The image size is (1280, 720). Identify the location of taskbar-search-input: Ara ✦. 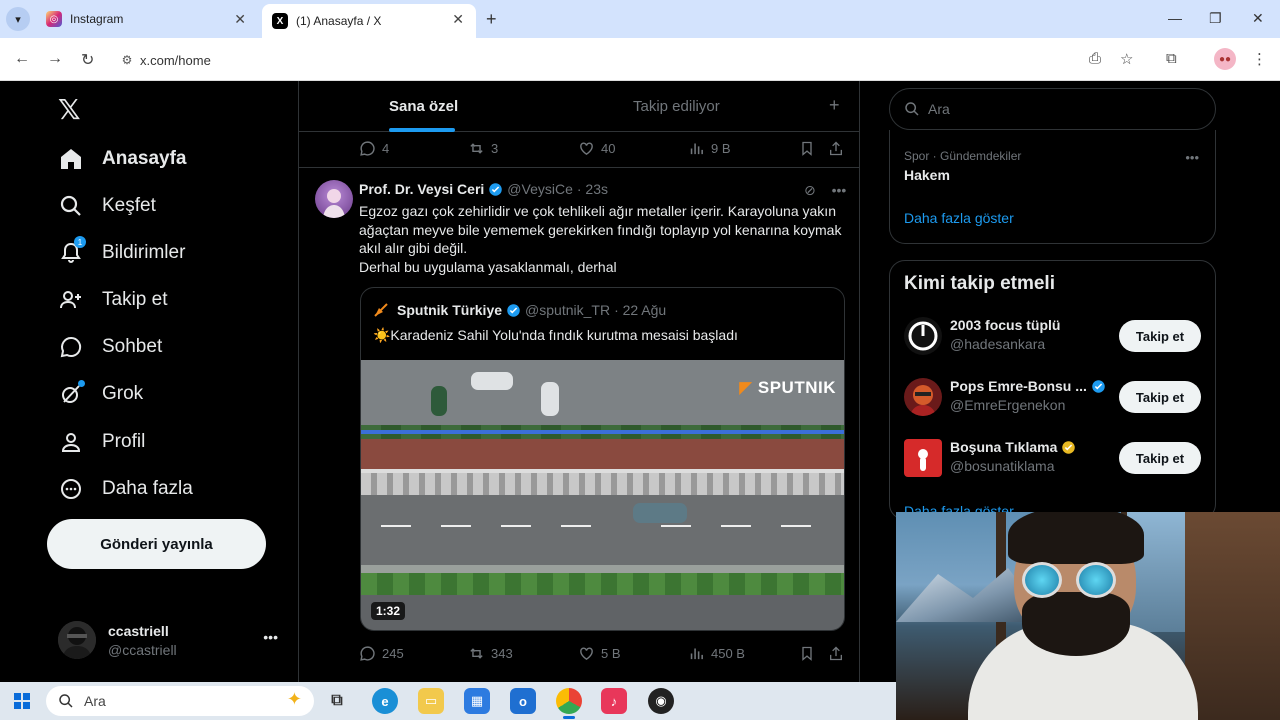
(180, 701).